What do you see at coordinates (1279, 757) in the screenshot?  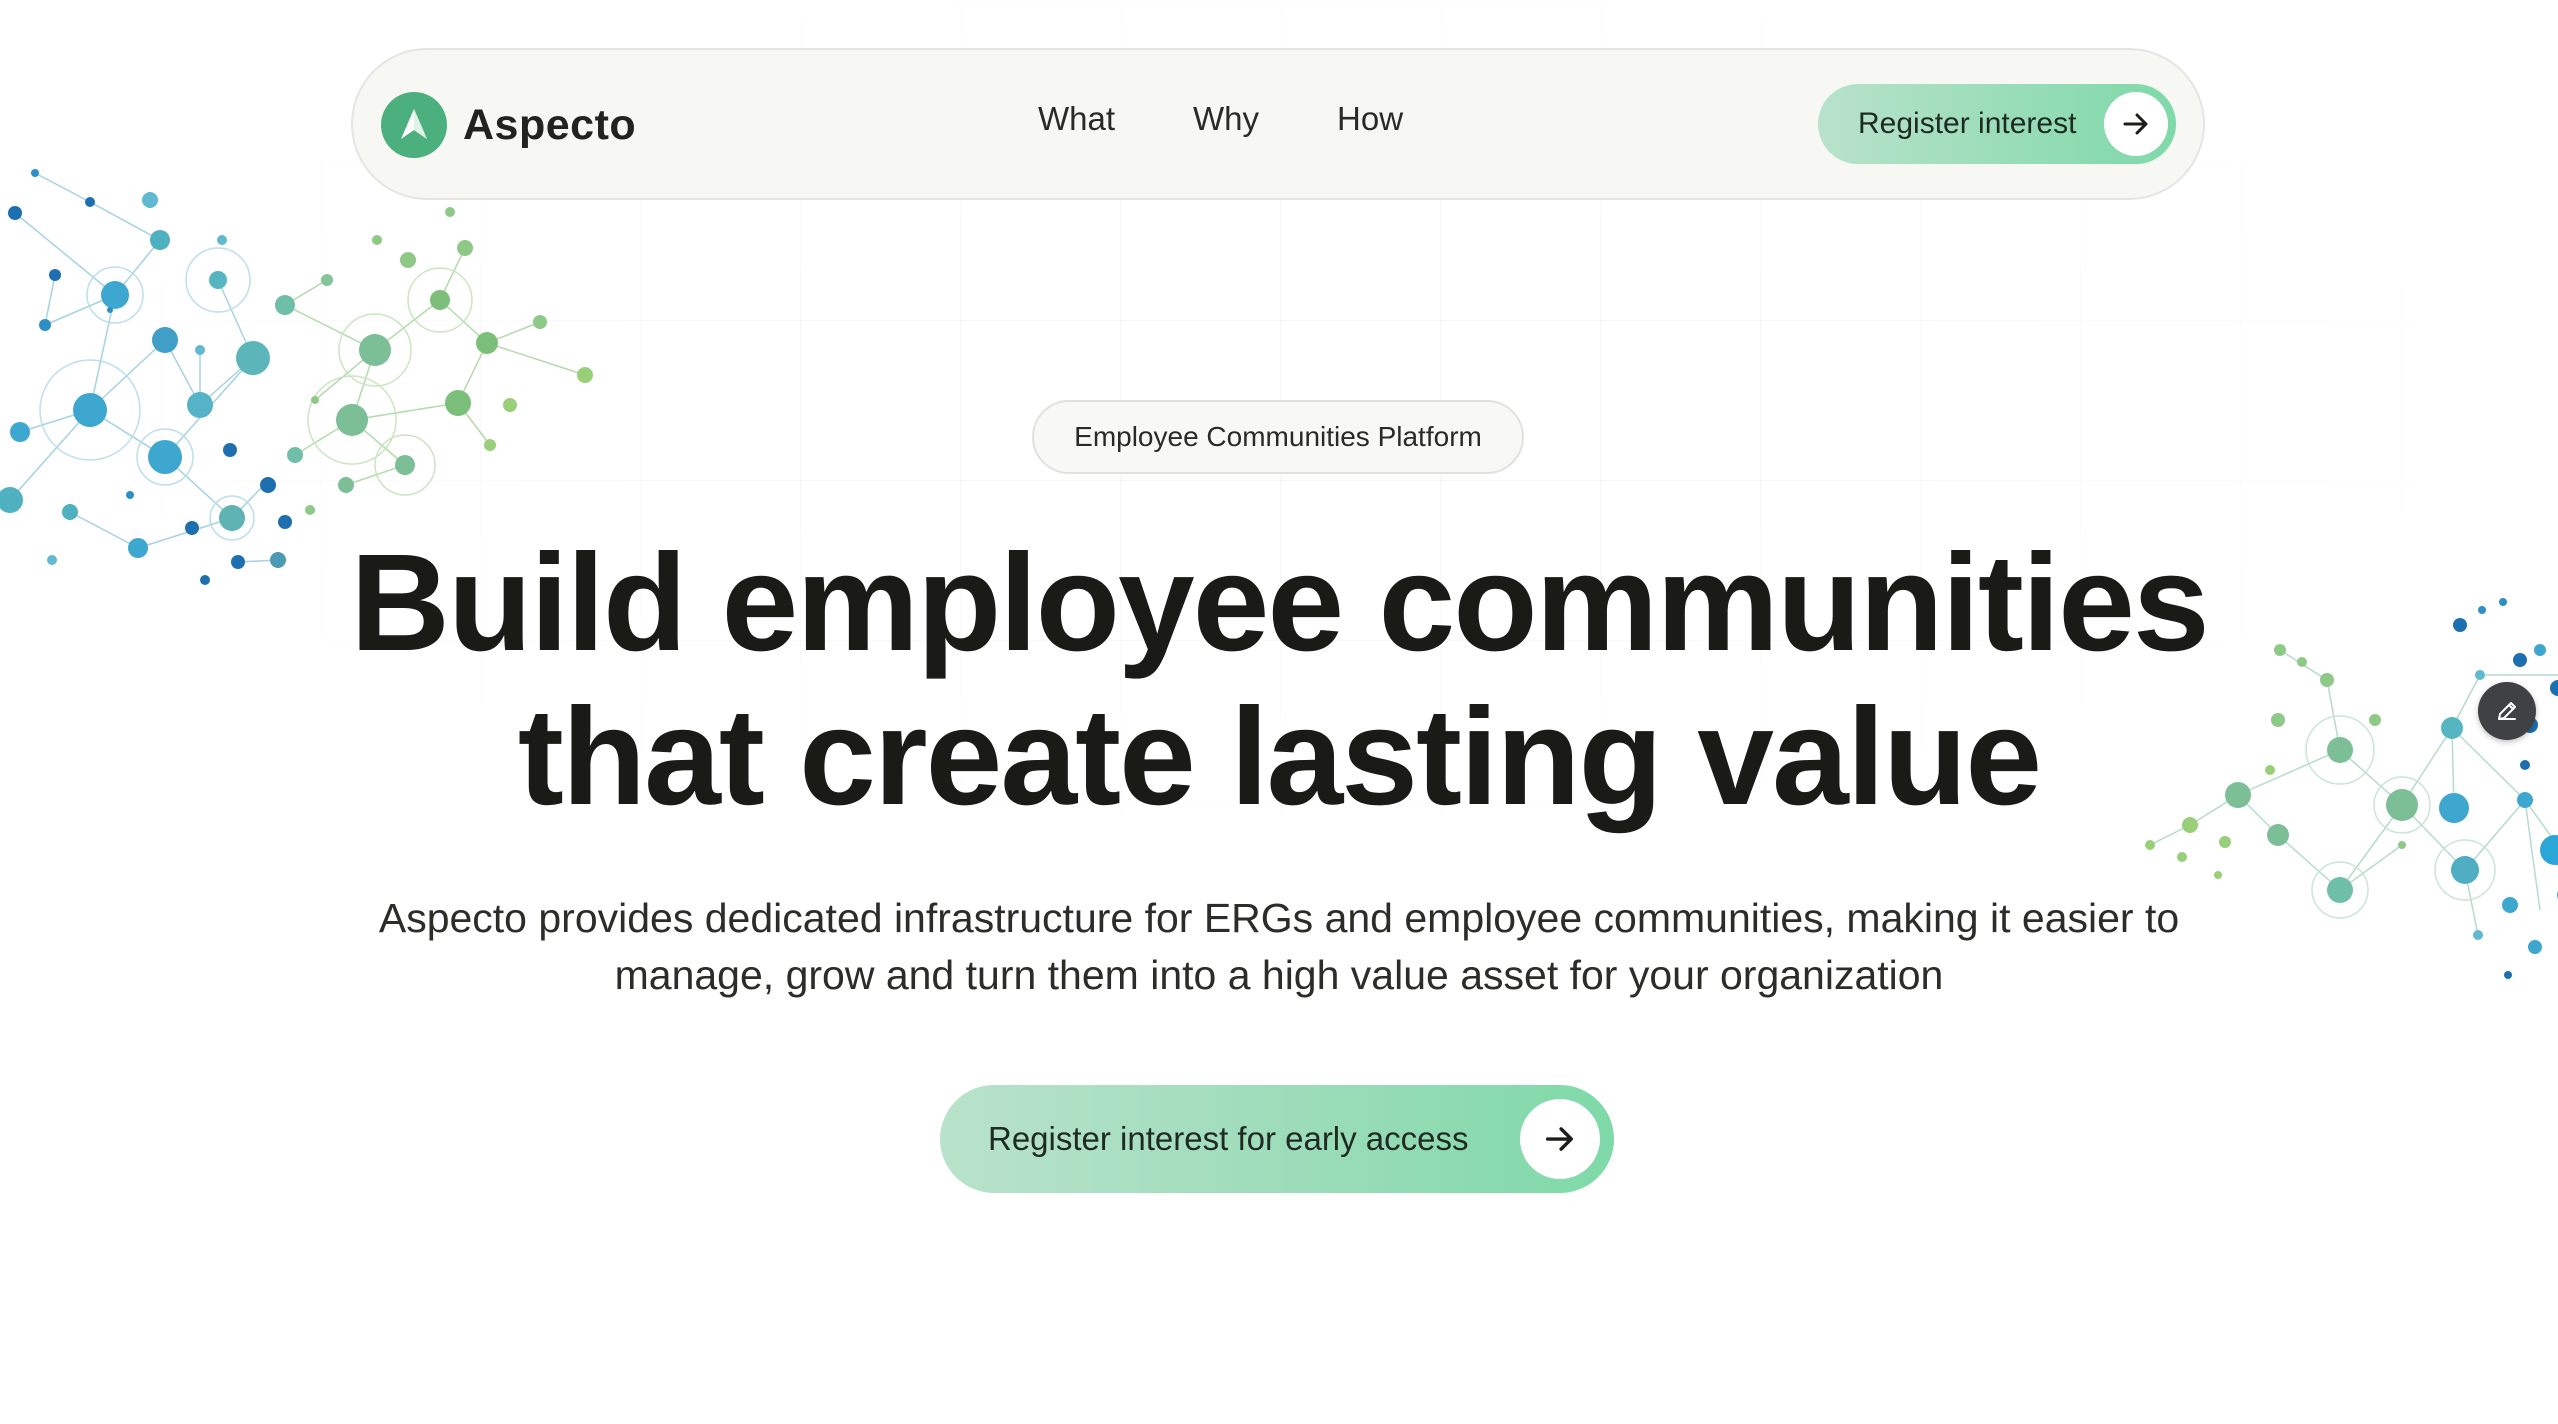 I see `headline-line-2: that create lasting value` at bounding box center [1279, 757].